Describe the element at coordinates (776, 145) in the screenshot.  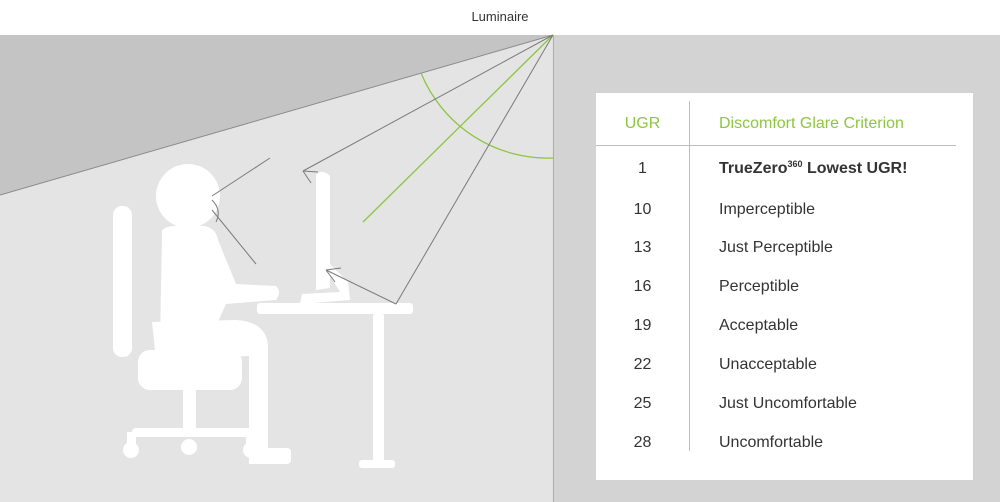
I see `header-rule` at that location.